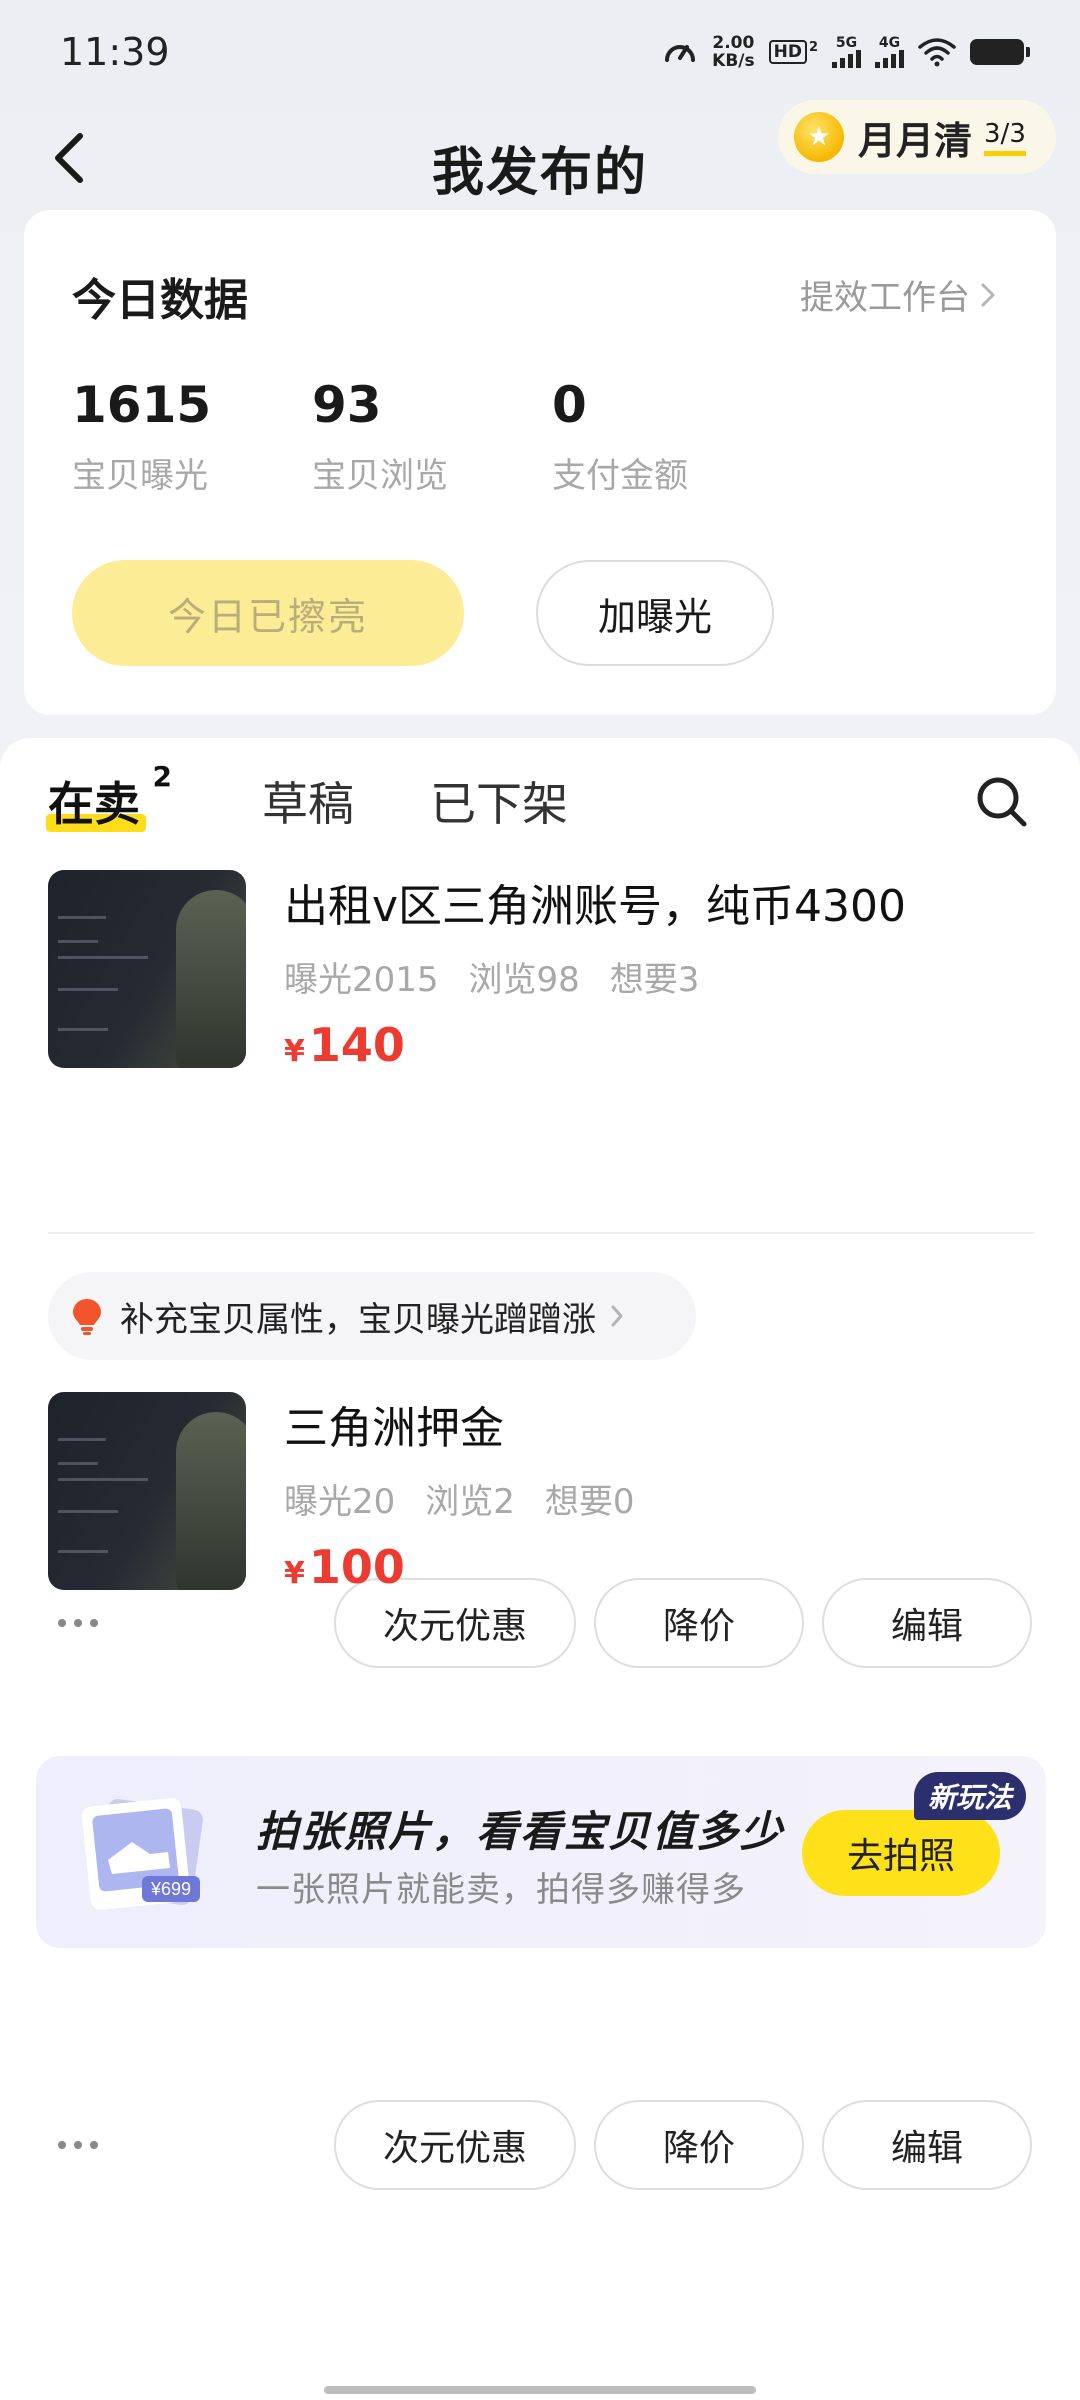  What do you see at coordinates (846, 43) in the screenshot?
I see `signal-5g-label: 5G` at bounding box center [846, 43].